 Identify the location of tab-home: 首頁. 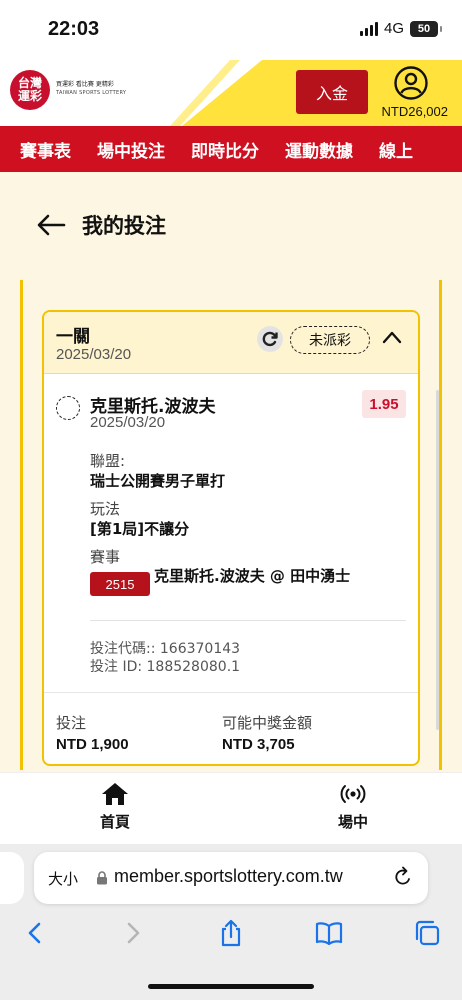
(115, 806).